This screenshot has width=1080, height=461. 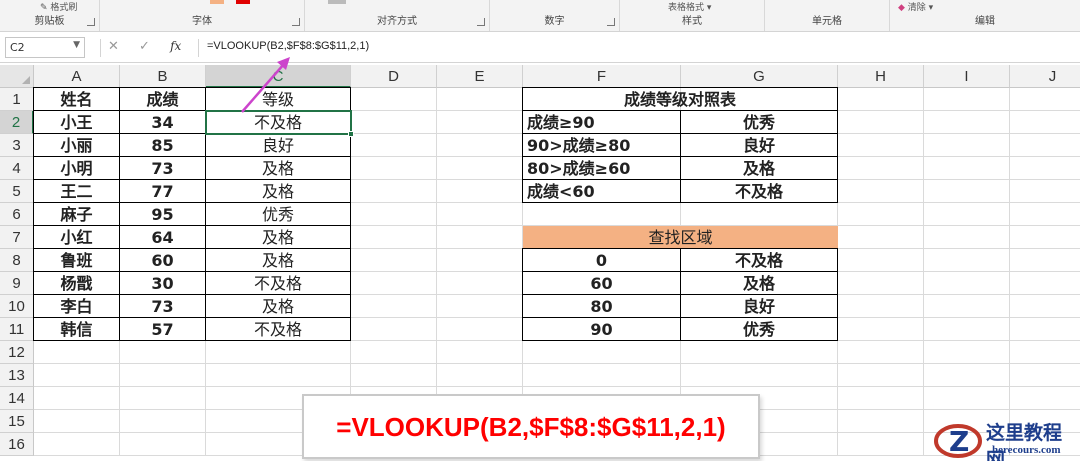 I want to click on number-launcher-icon, so click(x=611, y=22).